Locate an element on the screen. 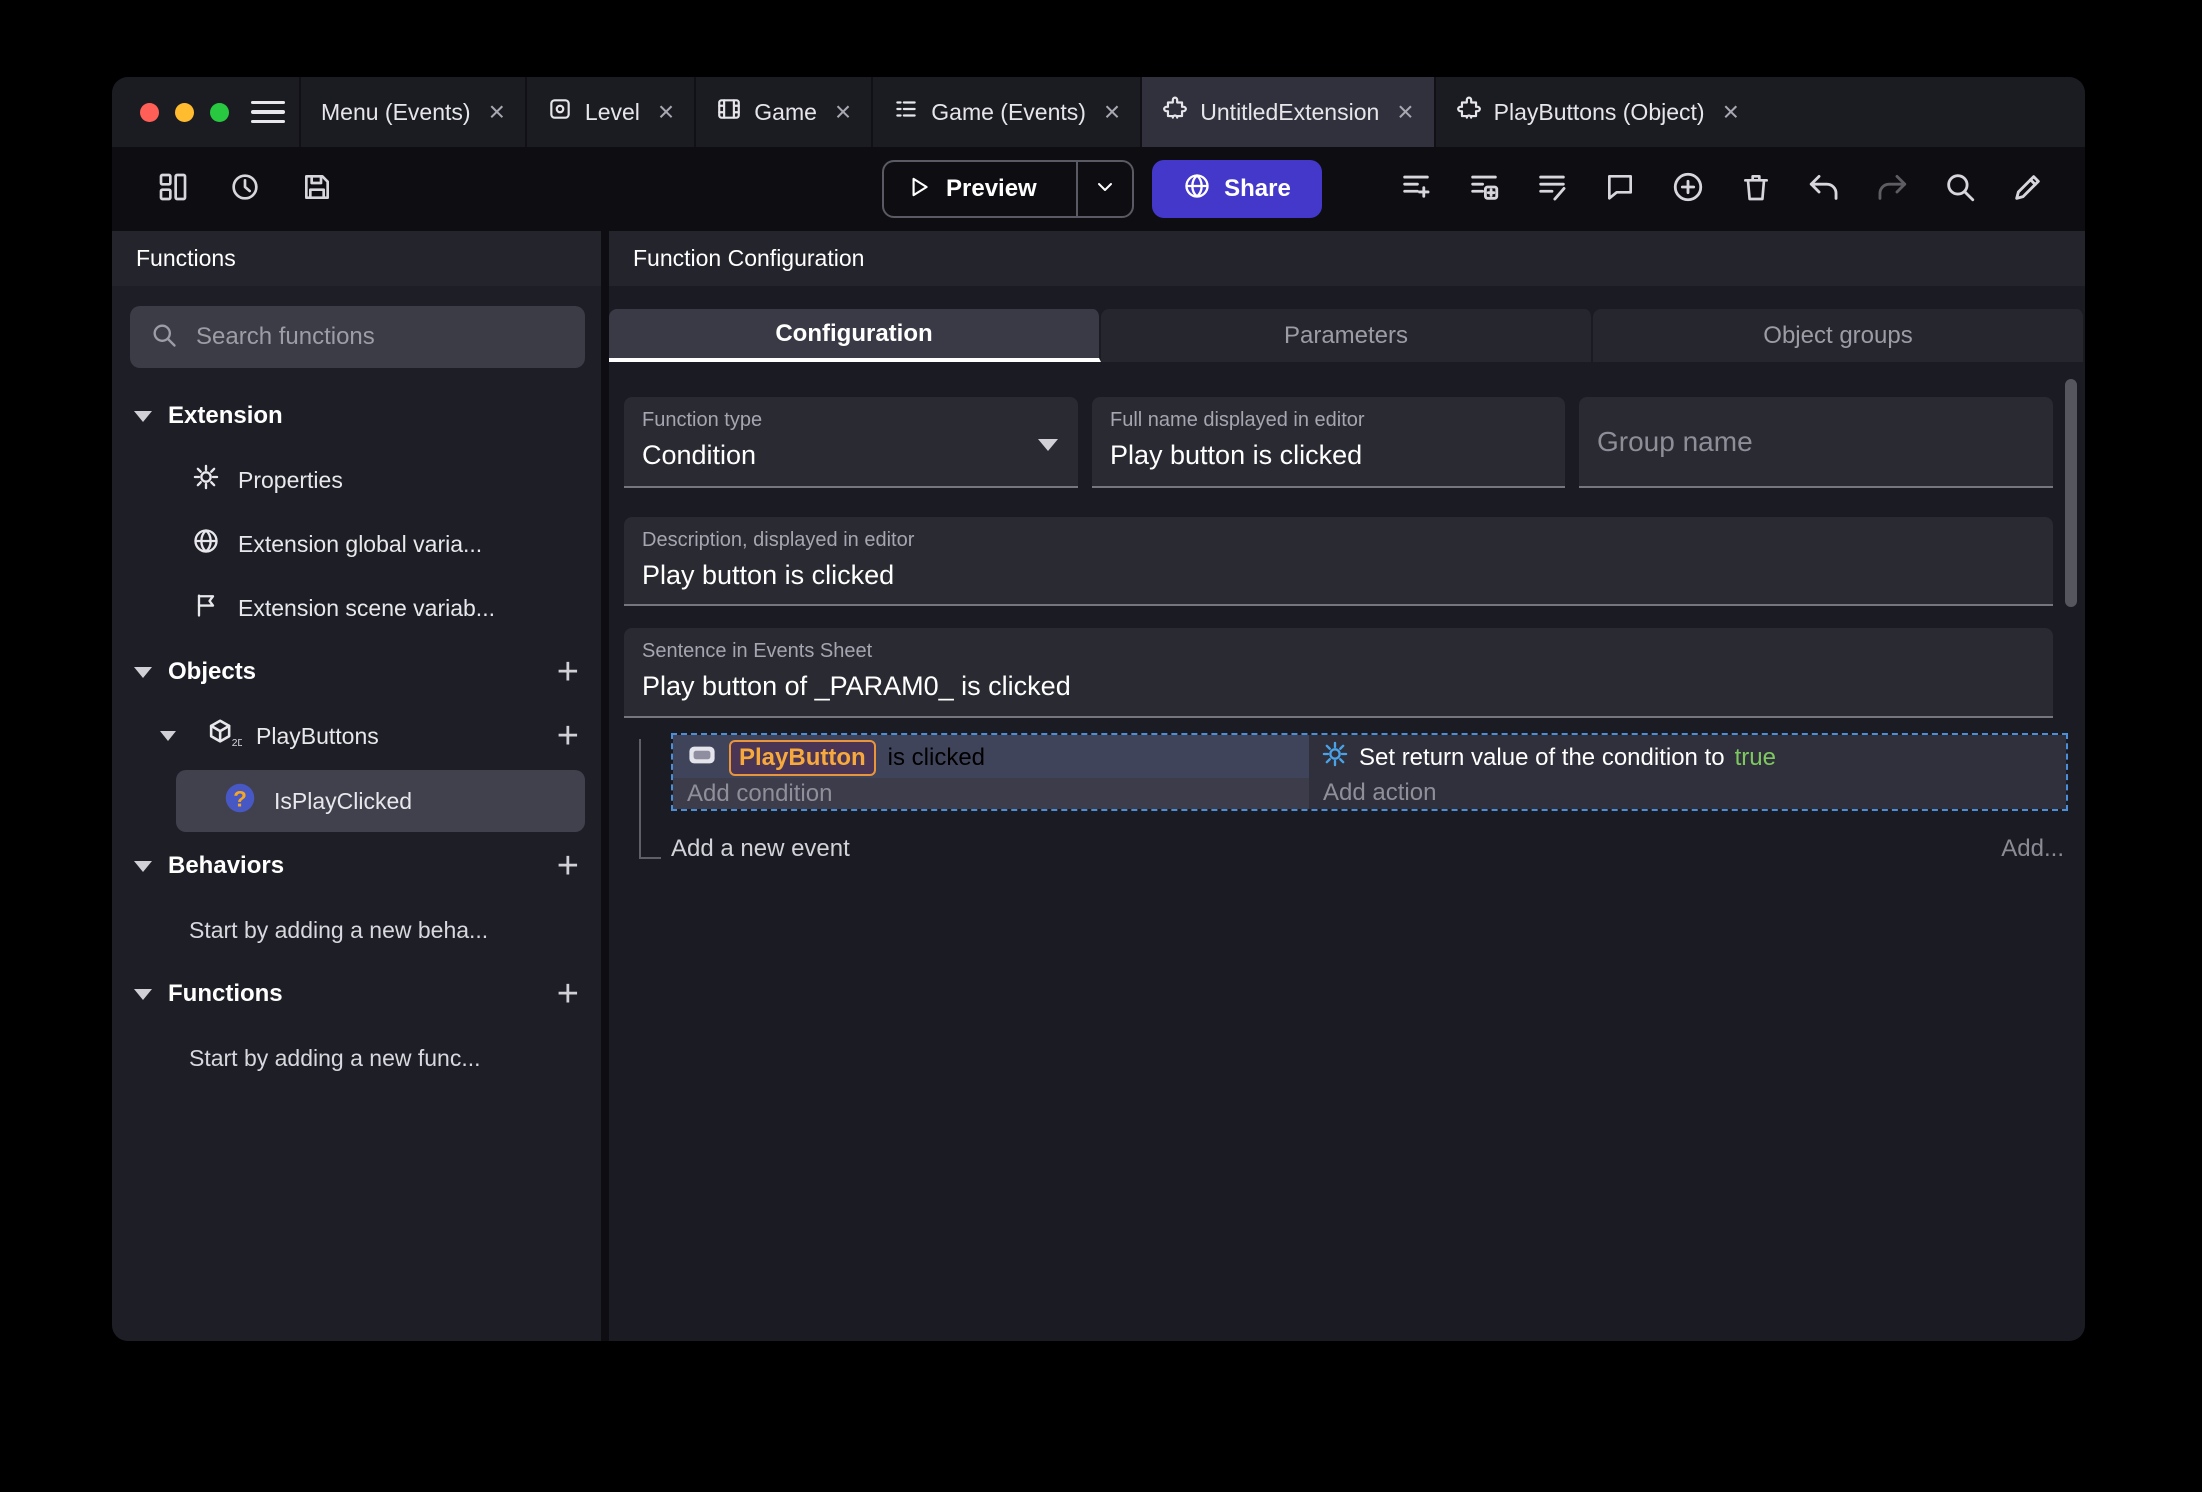 This screenshot has height=1492, width=2202. preview-button: Preview is located at coordinates (1008, 189).